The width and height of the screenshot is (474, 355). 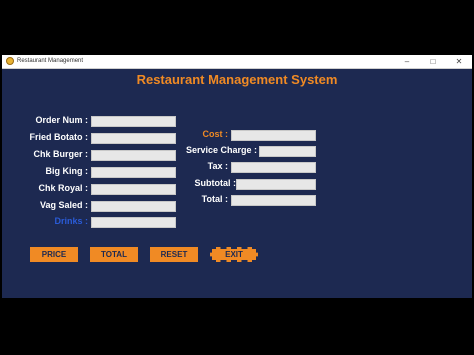 What do you see at coordinates (133, 206) in the screenshot?
I see `vag-saled-field` at bounding box center [133, 206].